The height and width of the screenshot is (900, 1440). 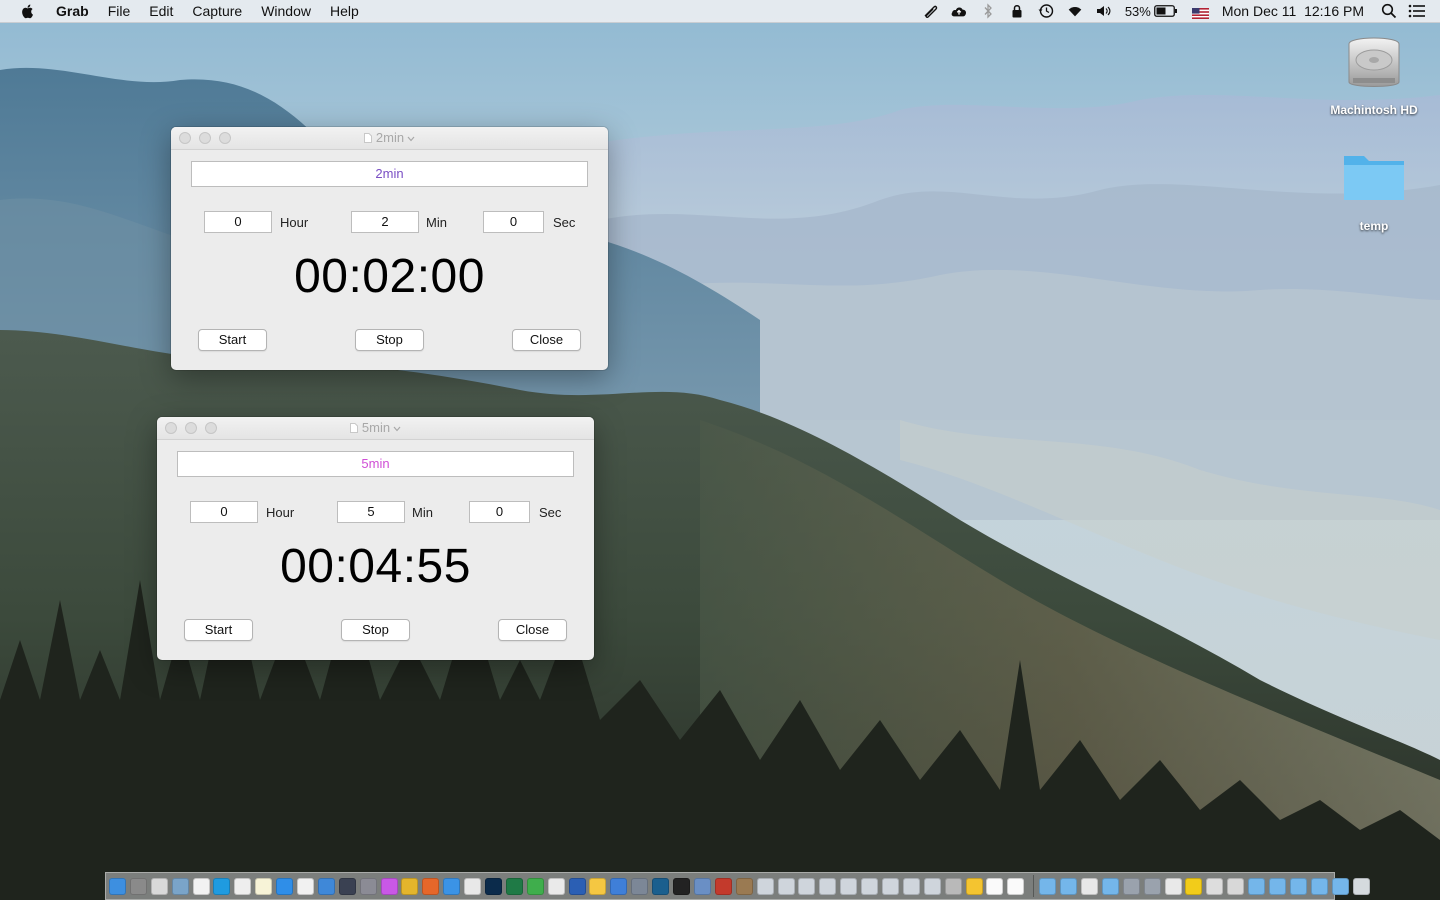 I want to click on dock-chrome-icon, so click(x=410, y=886).